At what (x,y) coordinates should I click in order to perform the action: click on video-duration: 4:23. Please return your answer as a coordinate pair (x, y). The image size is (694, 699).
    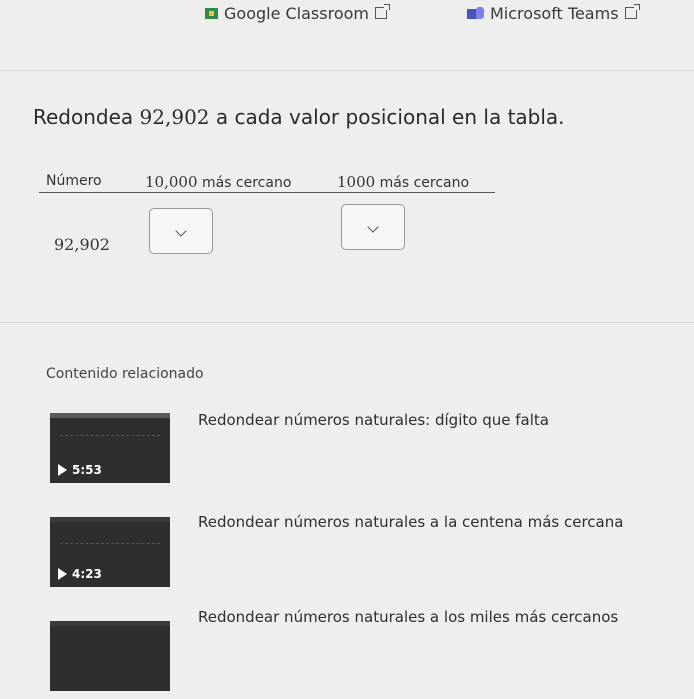
    Looking at the image, I should click on (80, 574).